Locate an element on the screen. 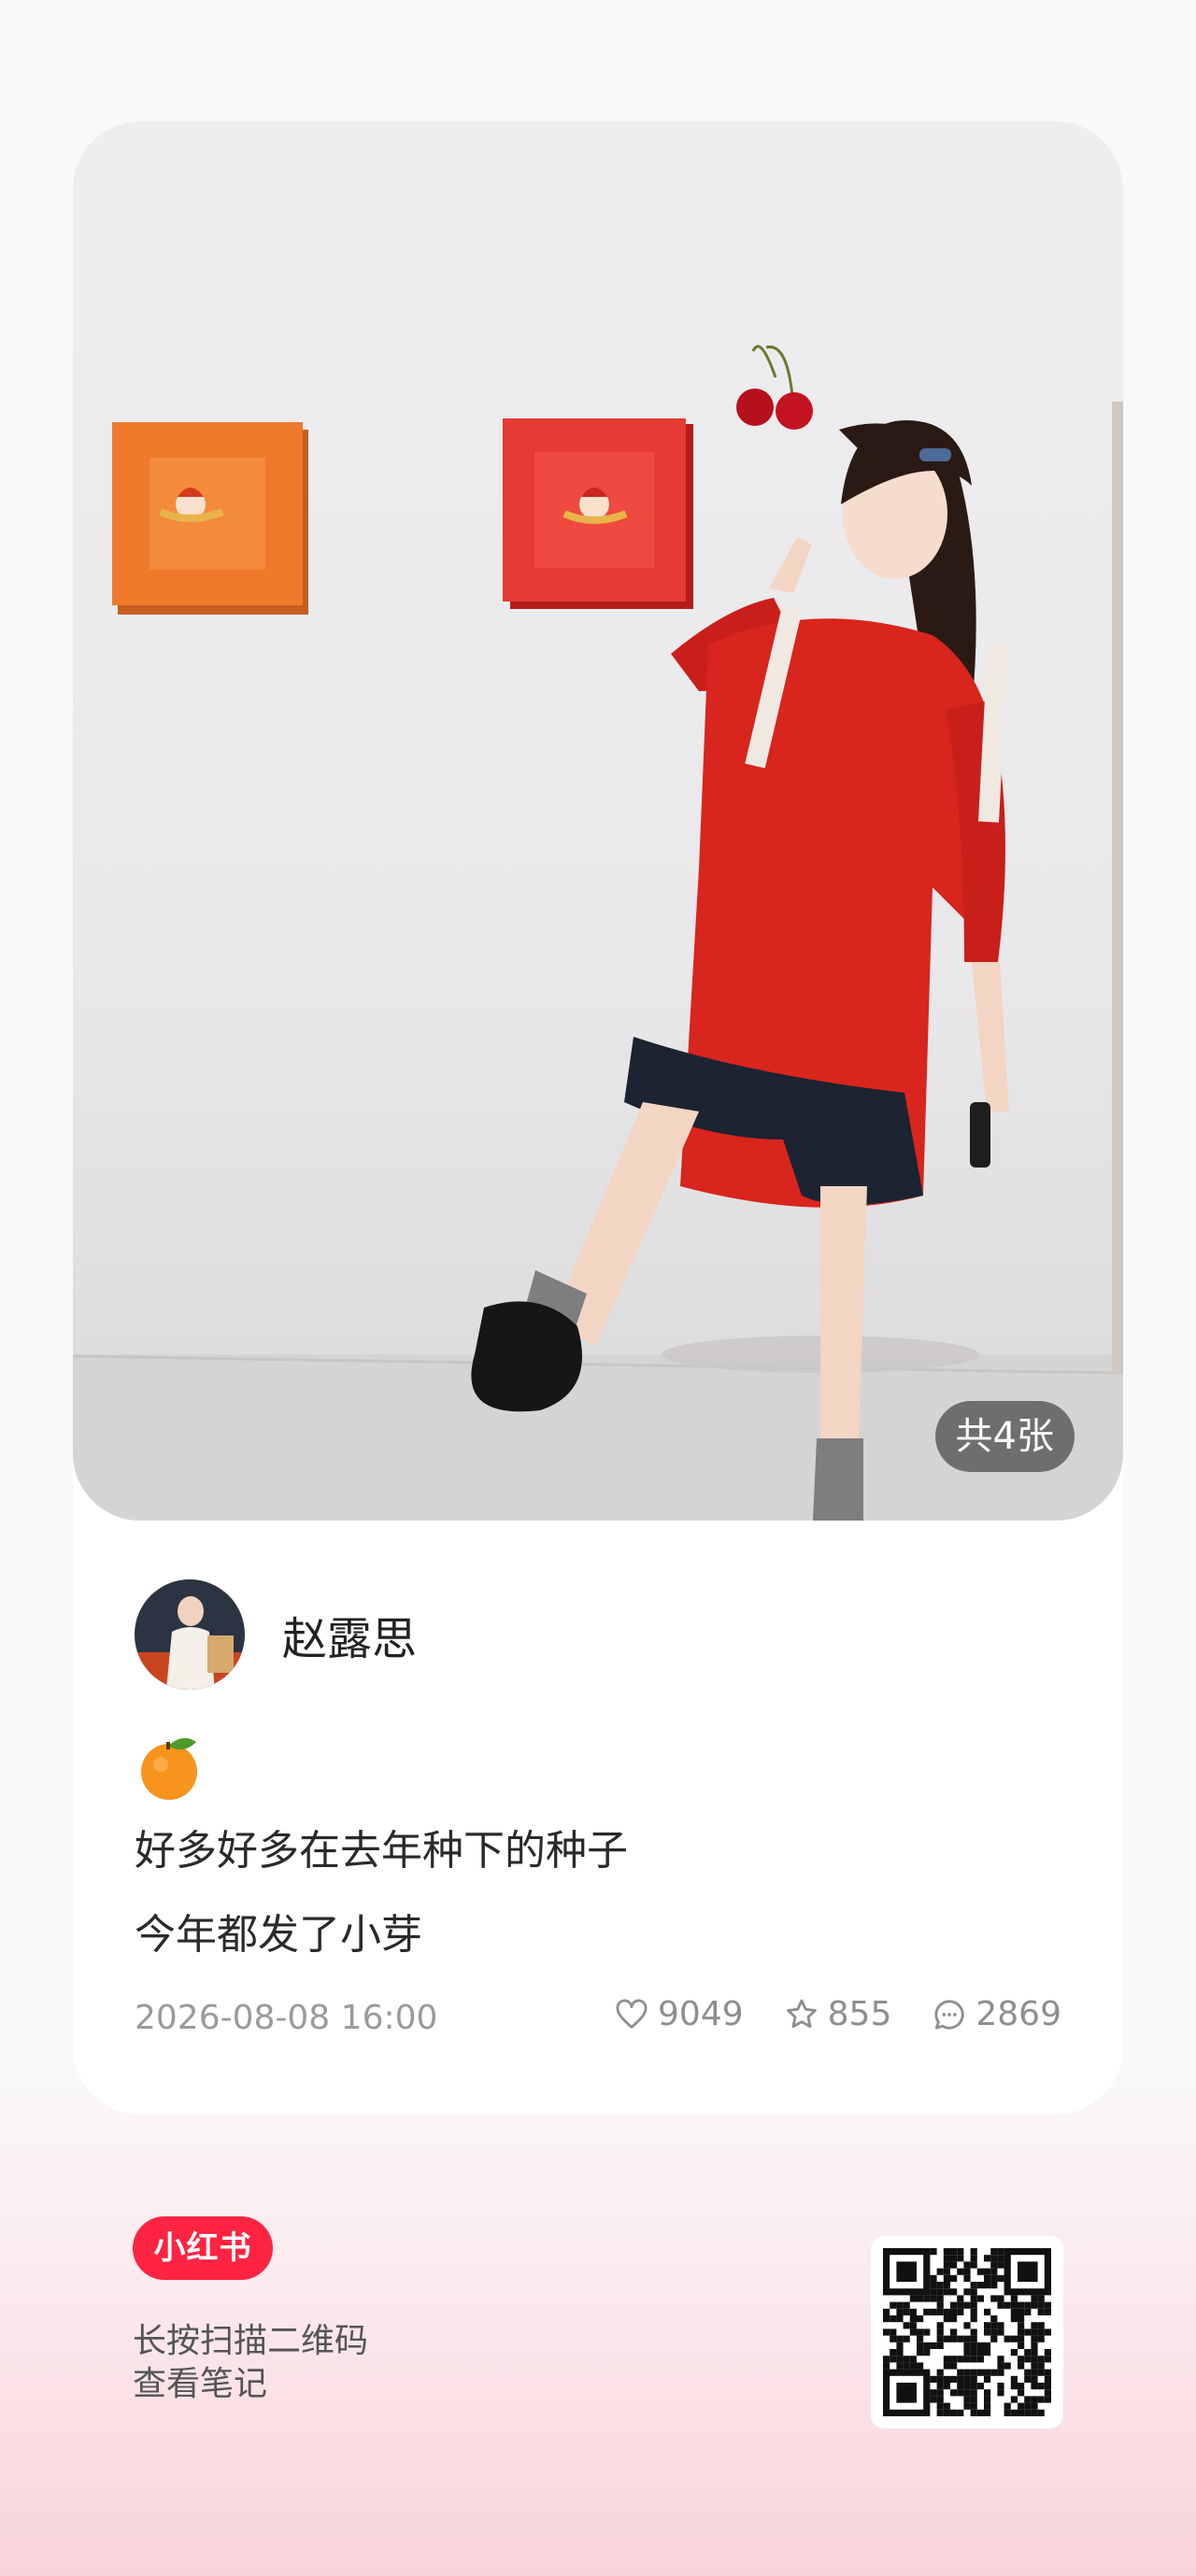 This screenshot has width=1196, height=2576. favorite-count: 855 is located at coordinates (859, 2014).